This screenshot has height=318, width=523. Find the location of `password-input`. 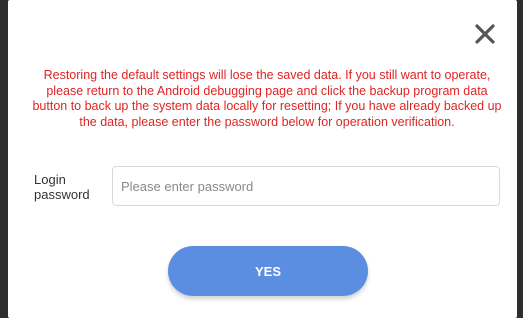

password-input is located at coordinates (306, 186).